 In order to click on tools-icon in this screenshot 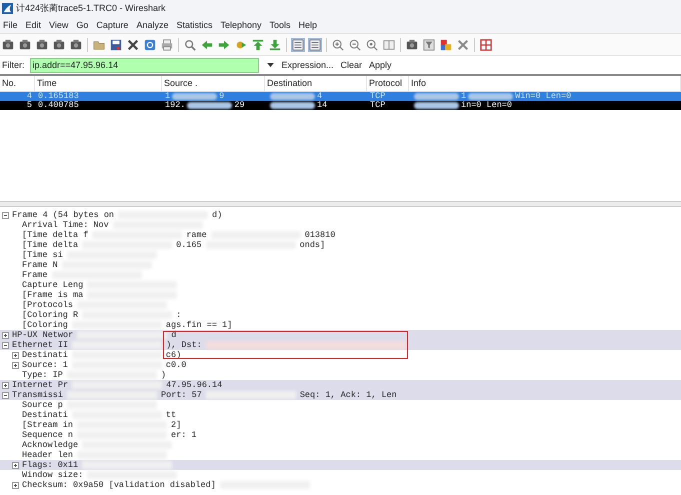, I will do `click(463, 44)`.